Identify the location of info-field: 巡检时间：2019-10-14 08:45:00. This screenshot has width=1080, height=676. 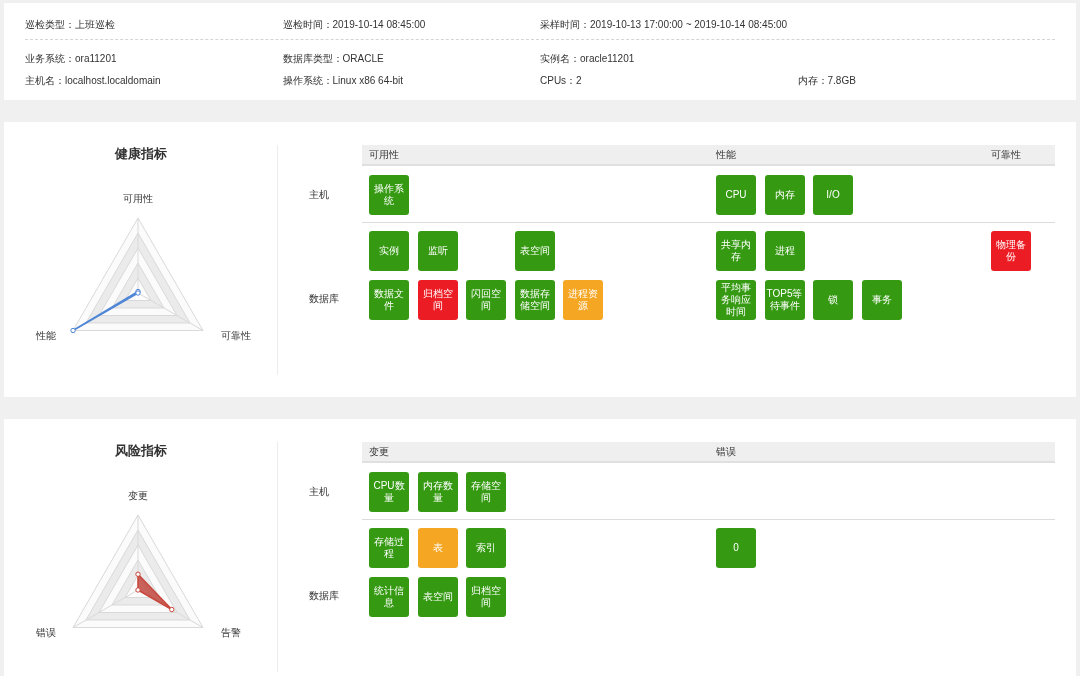
(354, 25).